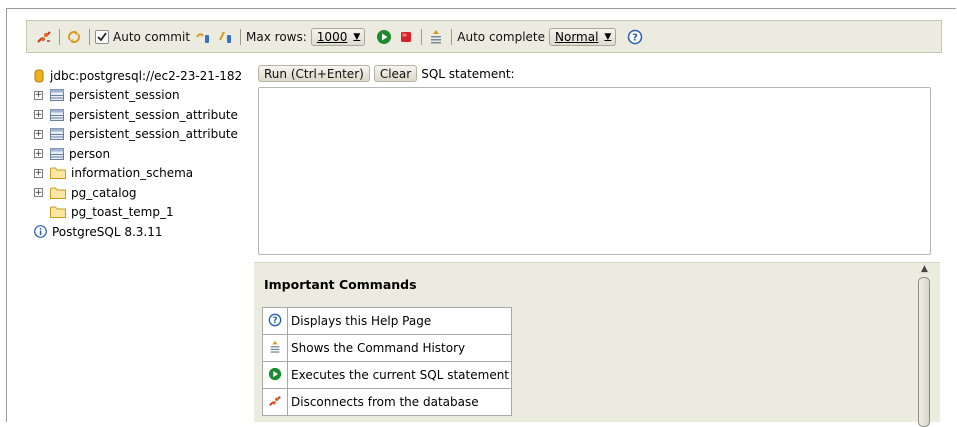 The width and height of the screenshot is (957, 427). I want to click on table-row: ? Displays this Help Page, so click(387, 321).